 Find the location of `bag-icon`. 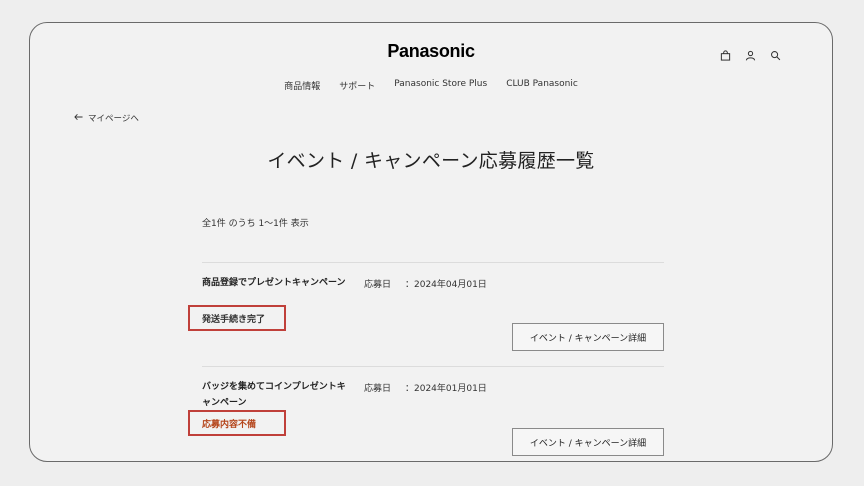

bag-icon is located at coordinates (725, 55).